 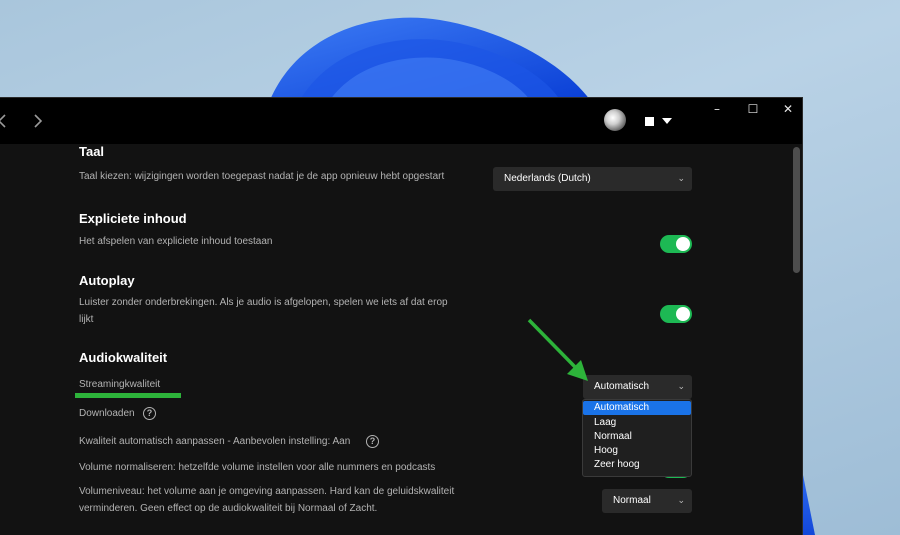 I want to click on annotation-arrow, so click(x=557, y=349).